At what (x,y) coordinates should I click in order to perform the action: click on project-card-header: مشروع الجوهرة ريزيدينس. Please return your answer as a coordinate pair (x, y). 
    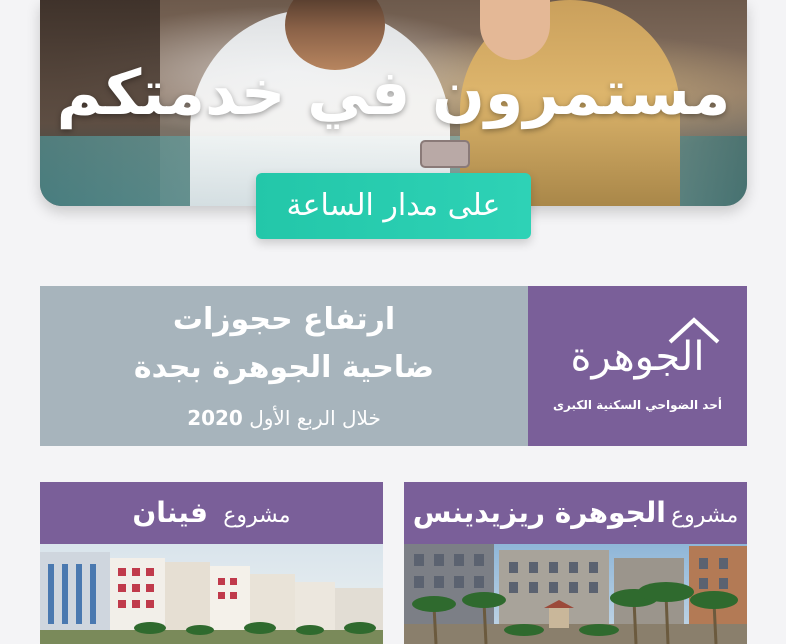
    Looking at the image, I should click on (575, 513).